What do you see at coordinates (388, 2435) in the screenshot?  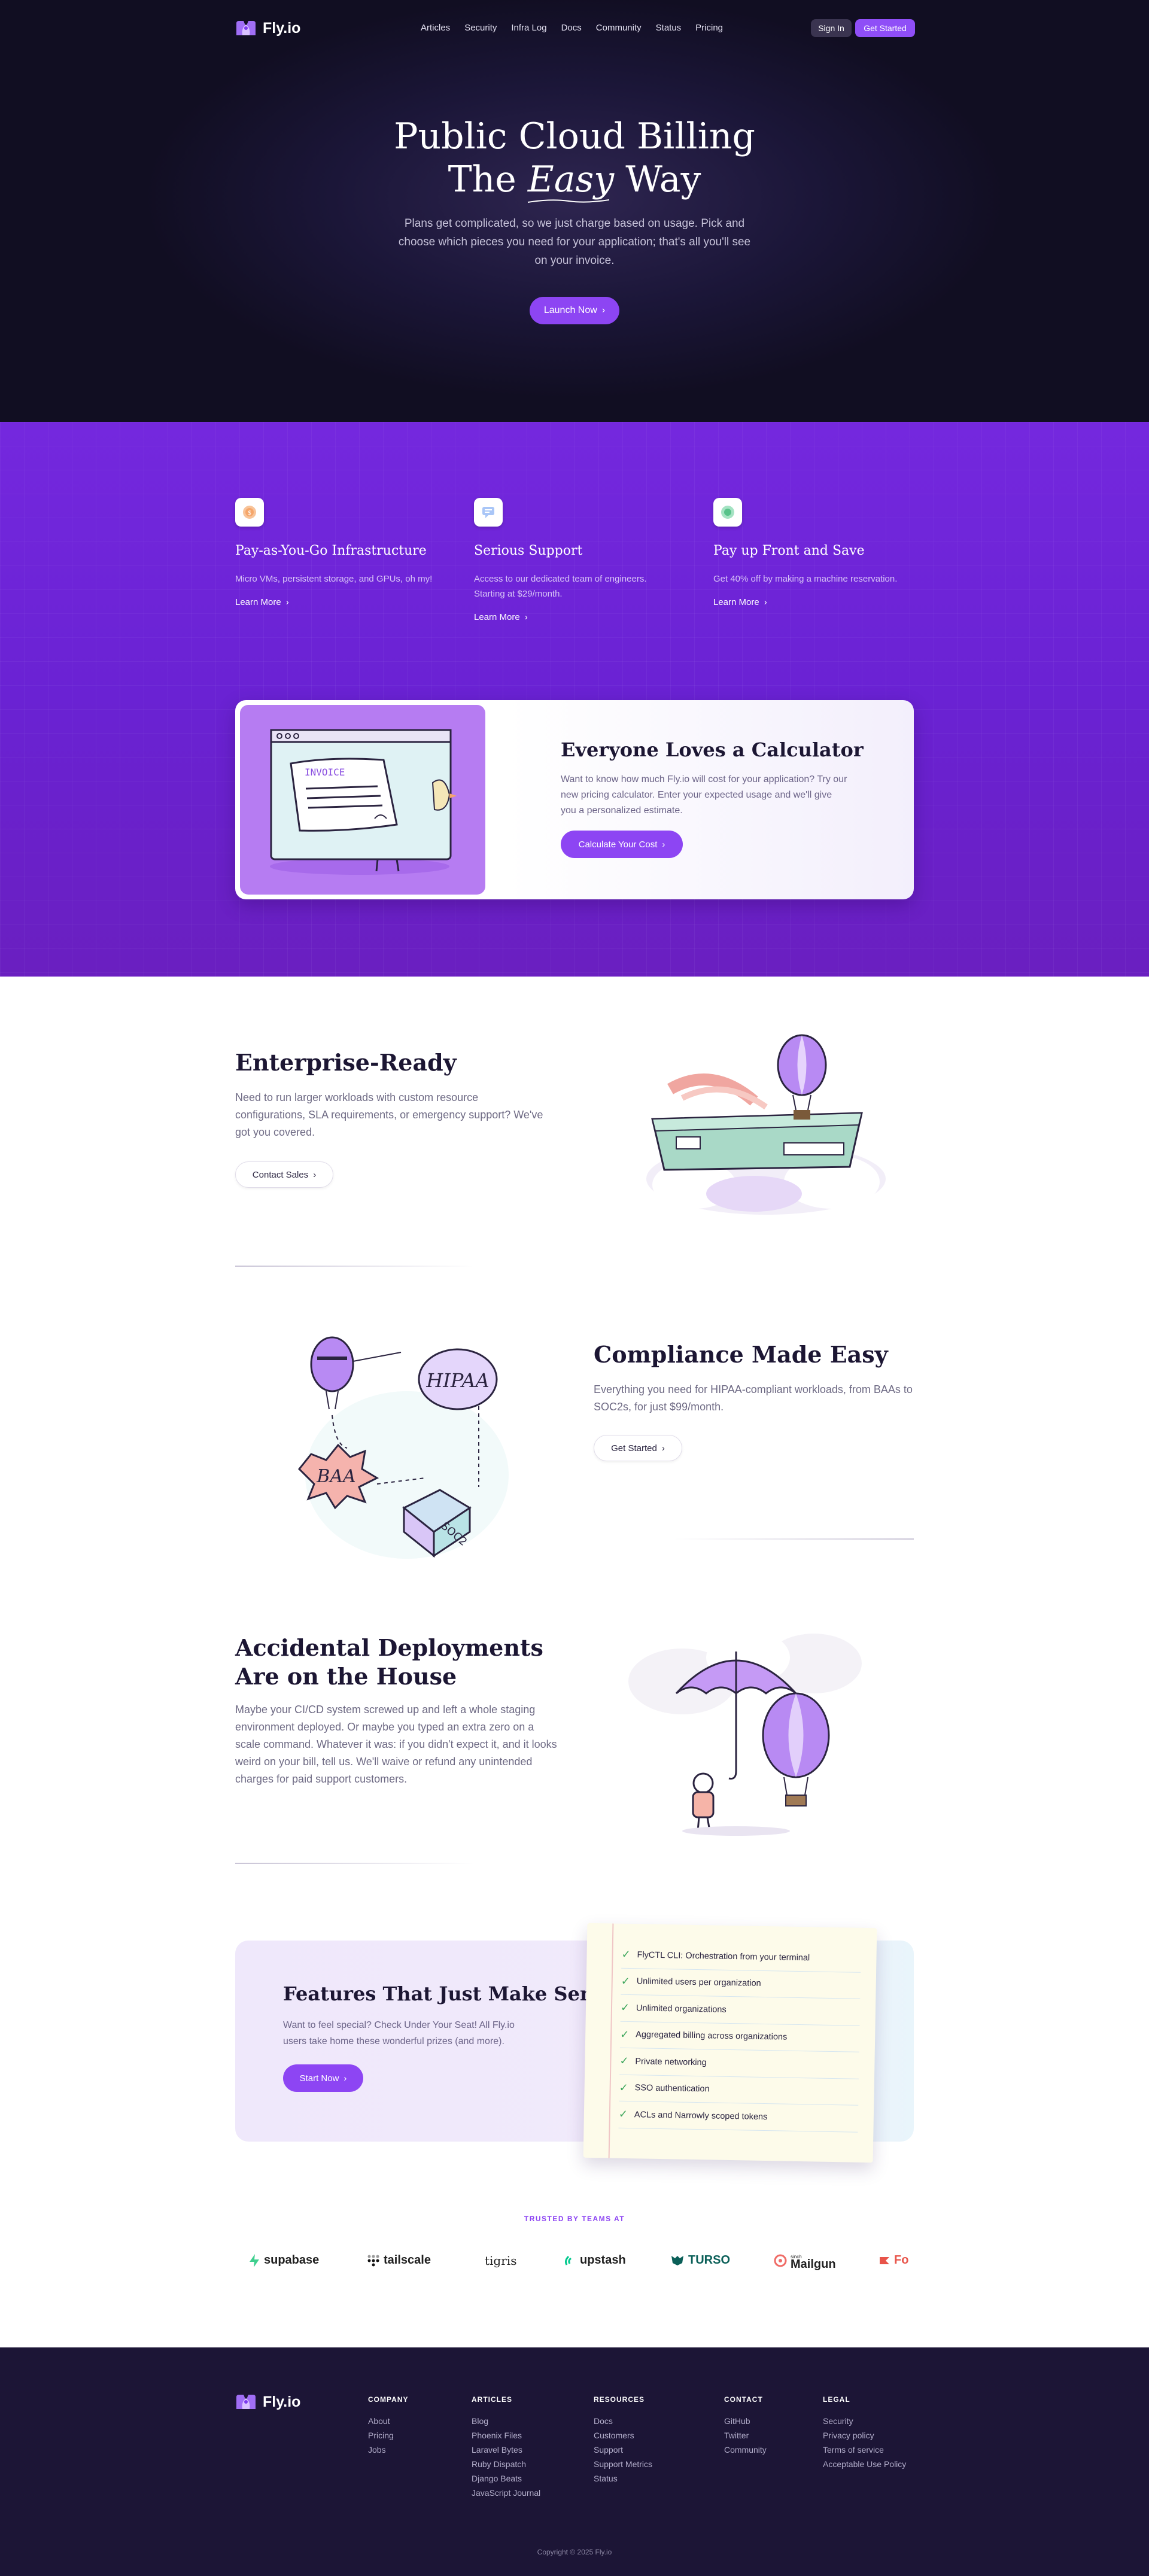 I see `footer-link: Pricing` at bounding box center [388, 2435].